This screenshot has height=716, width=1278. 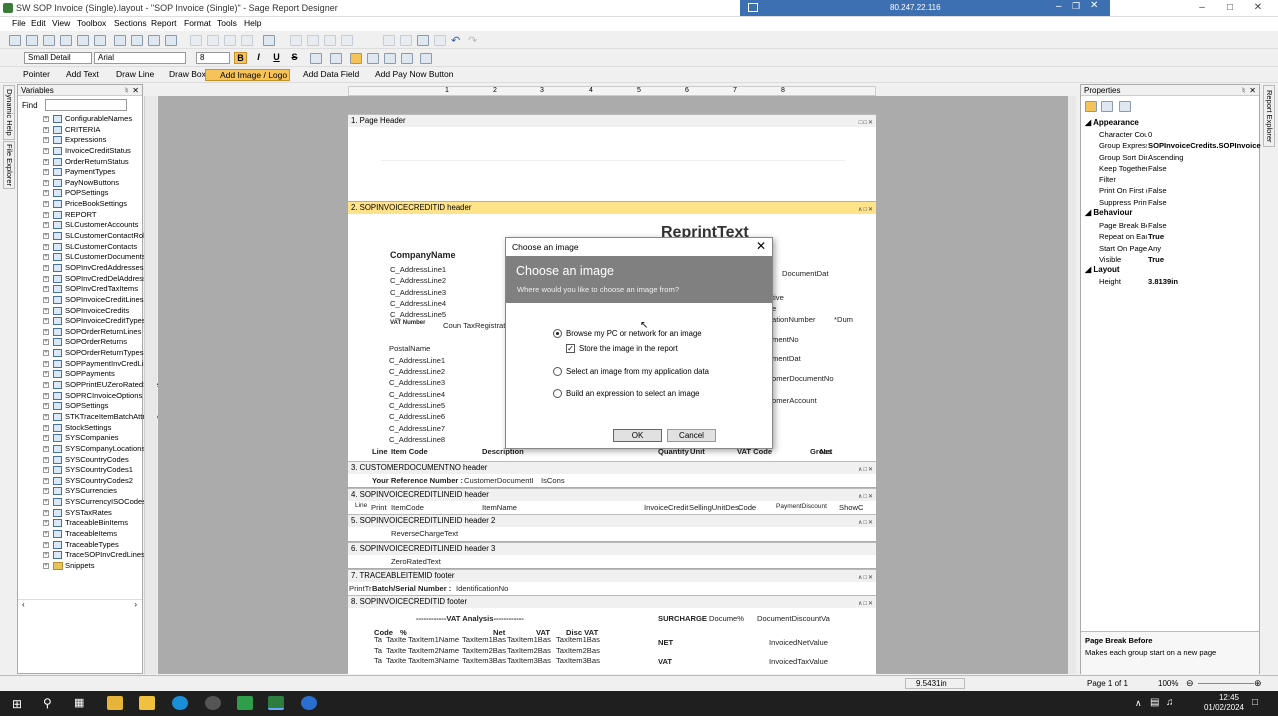 I want to click on edge-icon, so click(x=180, y=703).